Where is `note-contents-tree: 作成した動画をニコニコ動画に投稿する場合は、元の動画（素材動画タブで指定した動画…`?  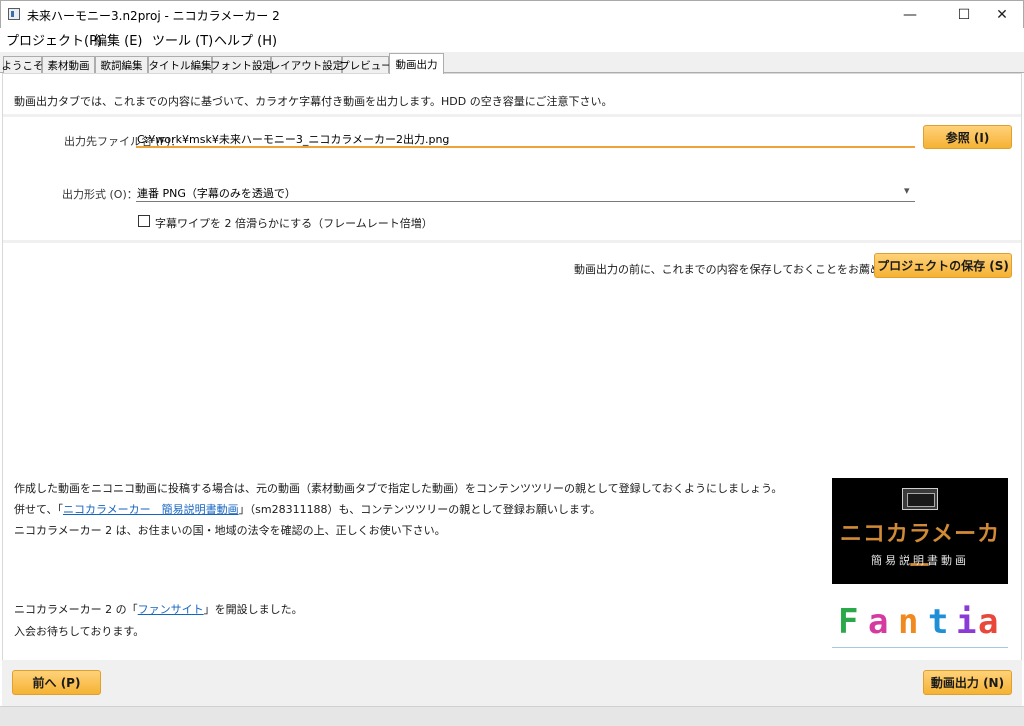 note-contents-tree: 作成した動画をニコニコ動画に投稿する場合は、元の動画（素材動画タブで指定した動画… is located at coordinates (398, 488).